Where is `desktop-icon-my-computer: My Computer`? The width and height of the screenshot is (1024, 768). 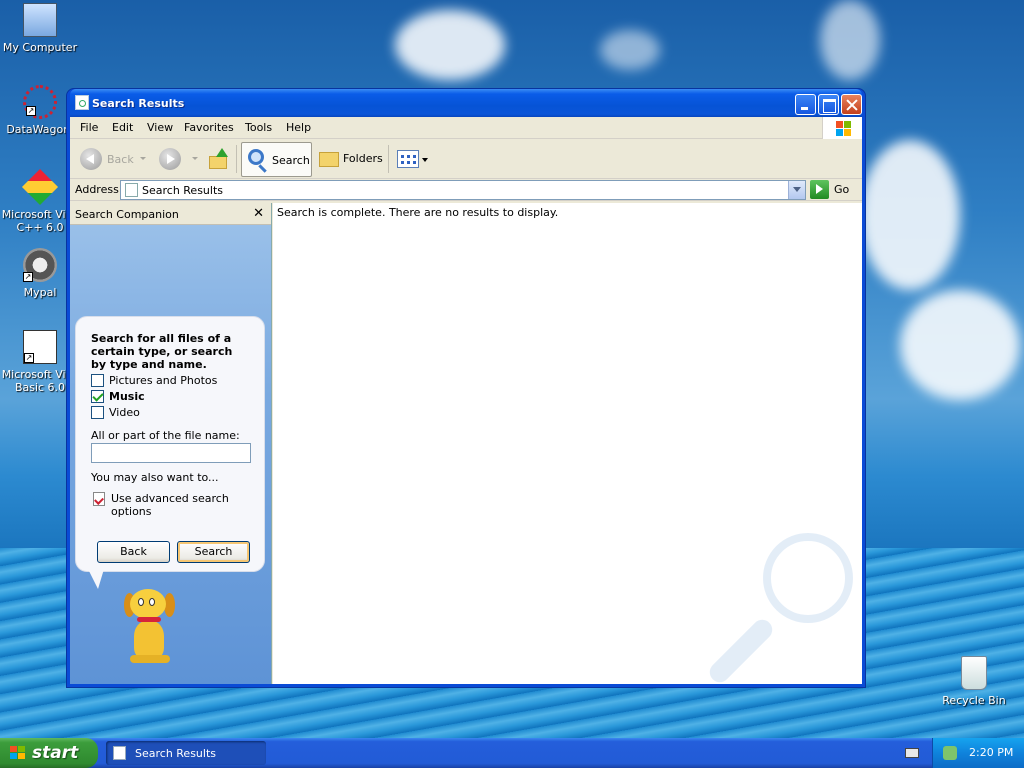 desktop-icon-my-computer: My Computer is located at coordinates (40, 28).